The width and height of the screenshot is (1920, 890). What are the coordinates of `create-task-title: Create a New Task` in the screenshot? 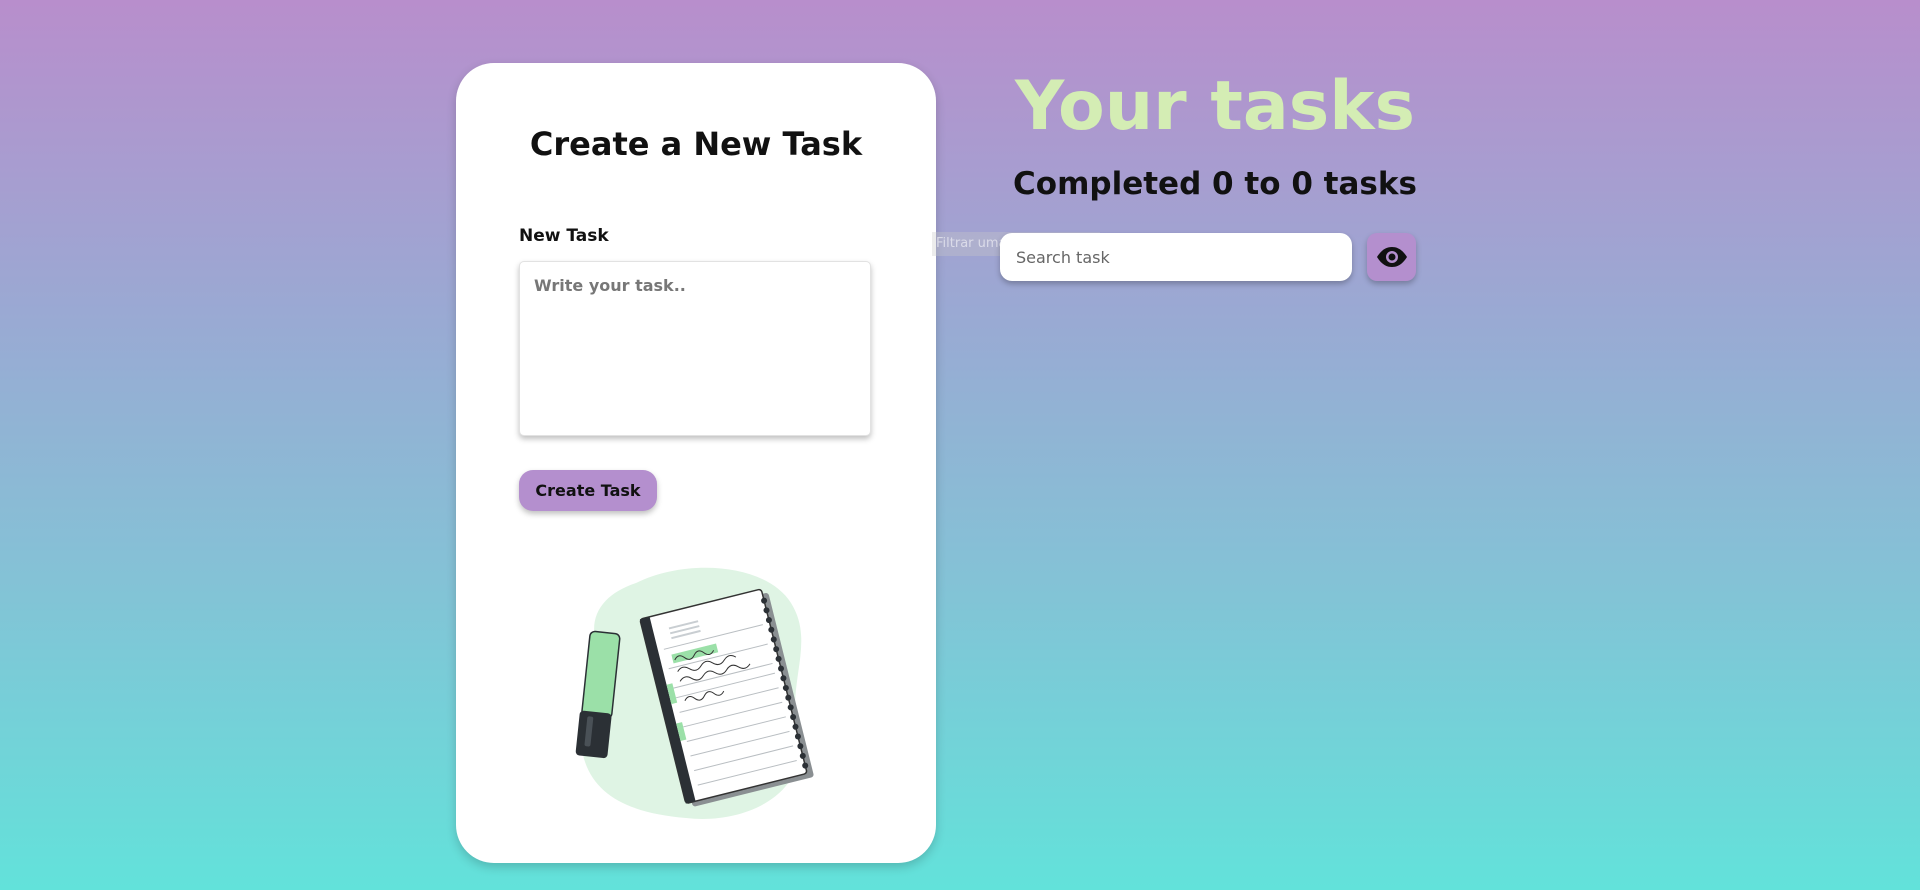 It's located at (696, 144).